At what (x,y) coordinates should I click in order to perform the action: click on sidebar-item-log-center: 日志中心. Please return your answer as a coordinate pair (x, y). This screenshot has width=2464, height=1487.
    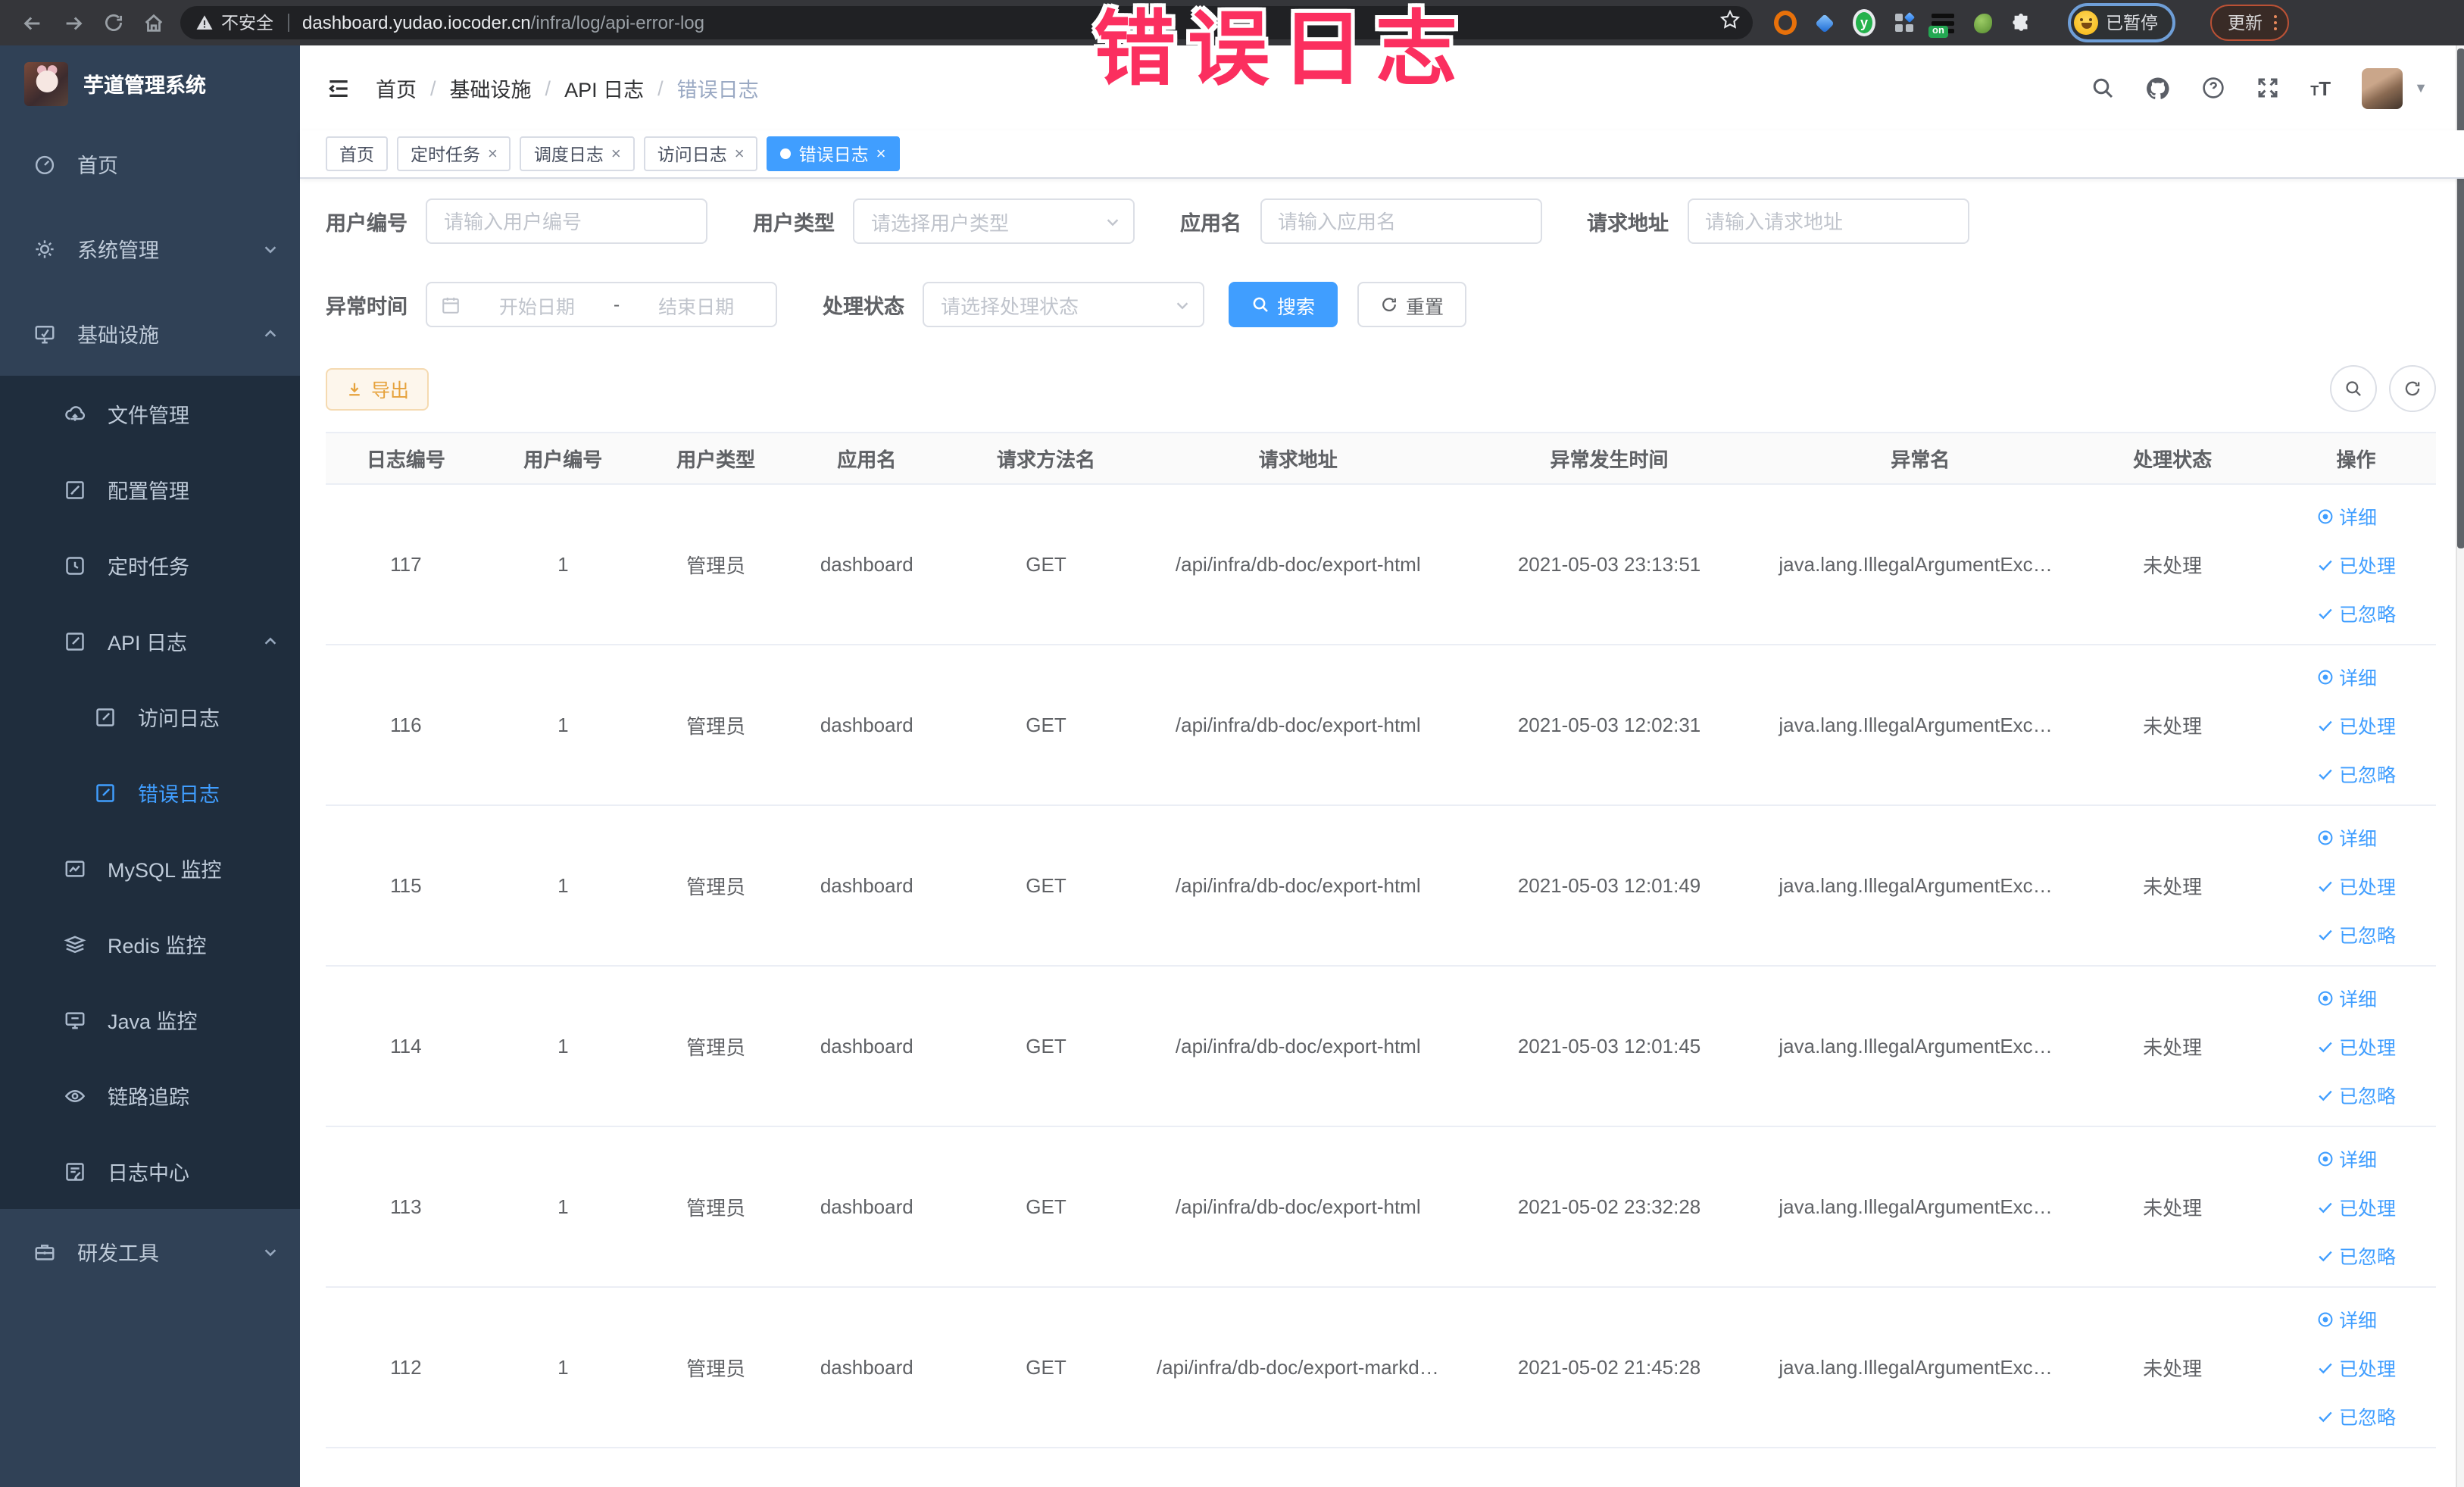
    Looking at the image, I should click on (150, 1171).